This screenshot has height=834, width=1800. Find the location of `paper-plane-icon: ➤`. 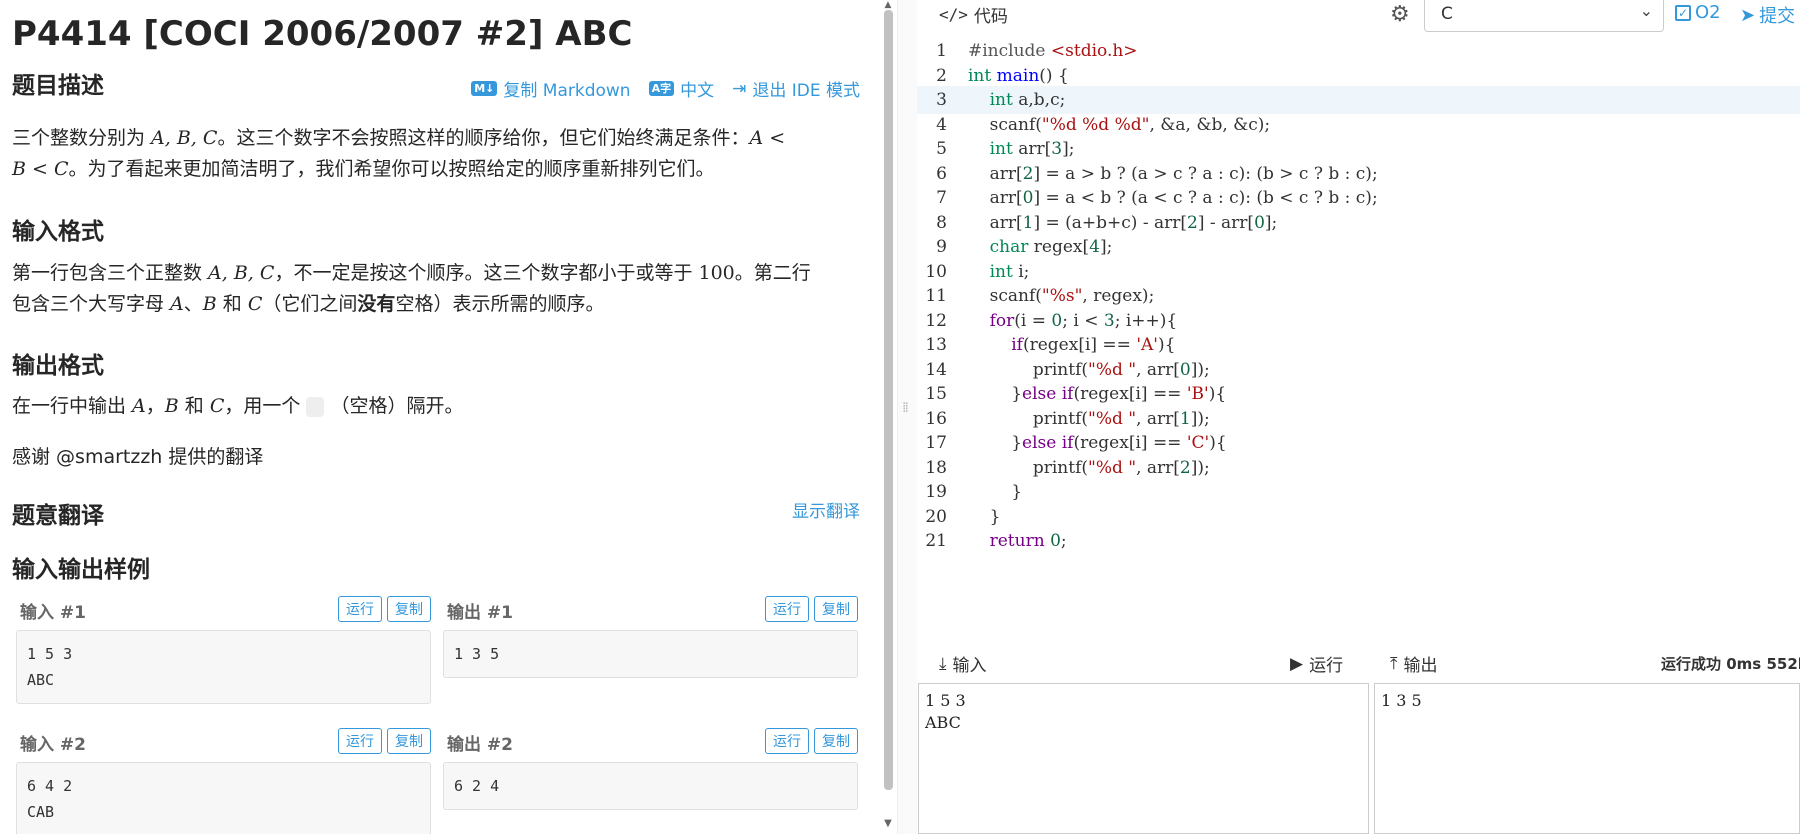

paper-plane-icon: ➤ is located at coordinates (1748, 15).